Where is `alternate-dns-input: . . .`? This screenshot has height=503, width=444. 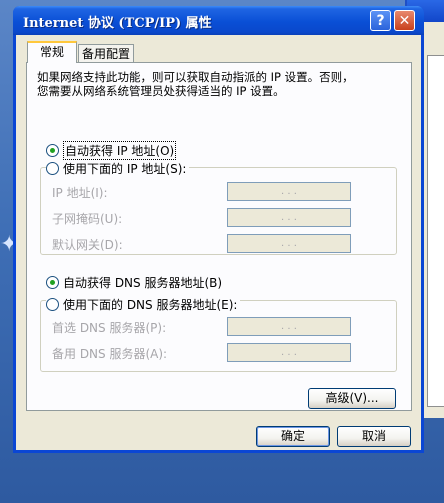
alternate-dns-input: . . . is located at coordinates (289, 352).